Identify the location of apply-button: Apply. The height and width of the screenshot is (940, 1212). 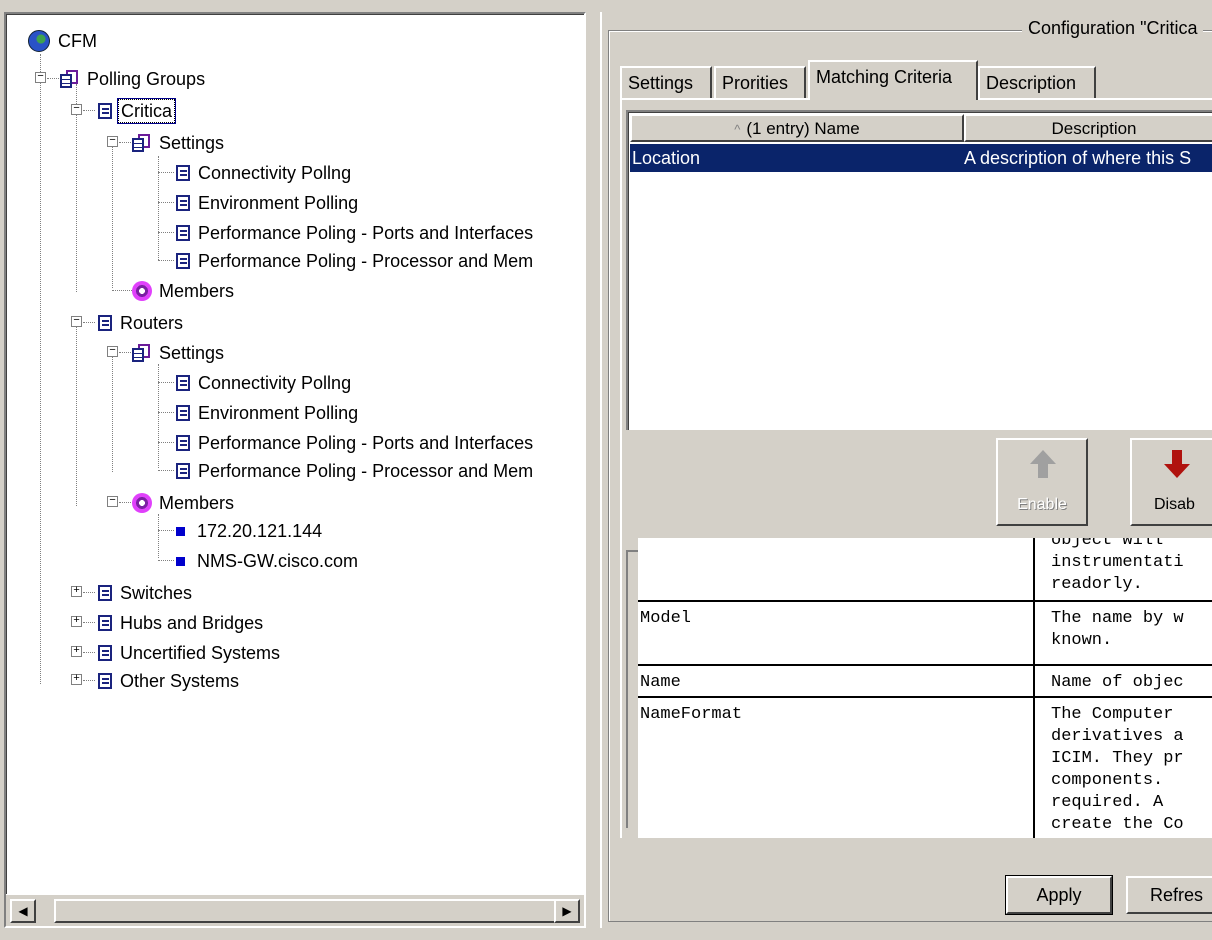
(1059, 895).